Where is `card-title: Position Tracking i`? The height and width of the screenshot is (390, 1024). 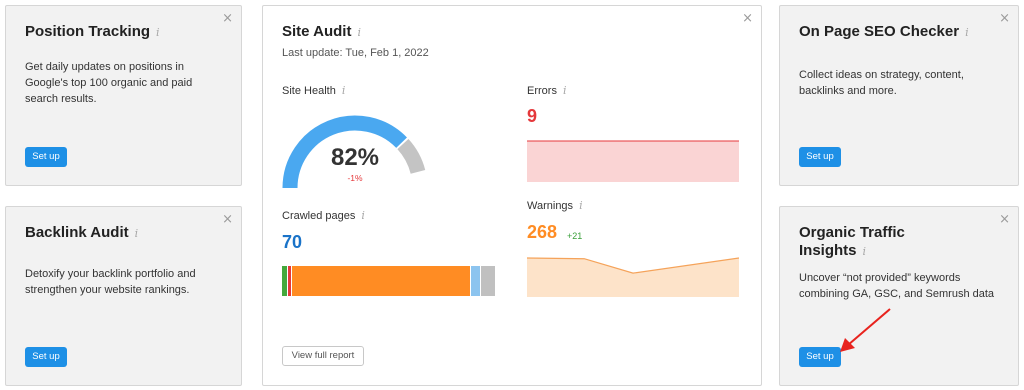
card-title: Position Tracking i is located at coordinates (92, 32).